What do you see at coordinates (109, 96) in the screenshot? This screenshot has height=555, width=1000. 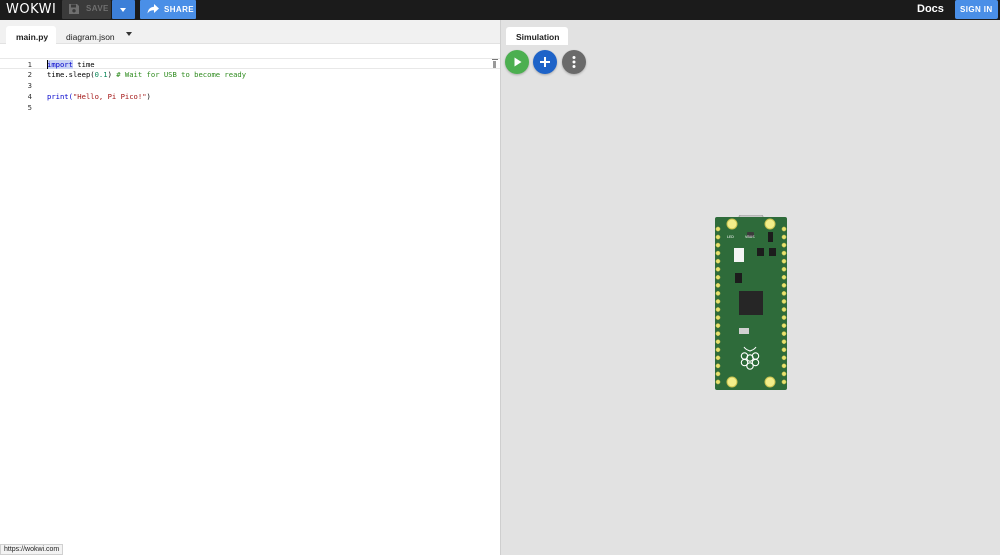 I see `string-token: "Hello, Pi Pico!"` at bounding box center [109, 96].